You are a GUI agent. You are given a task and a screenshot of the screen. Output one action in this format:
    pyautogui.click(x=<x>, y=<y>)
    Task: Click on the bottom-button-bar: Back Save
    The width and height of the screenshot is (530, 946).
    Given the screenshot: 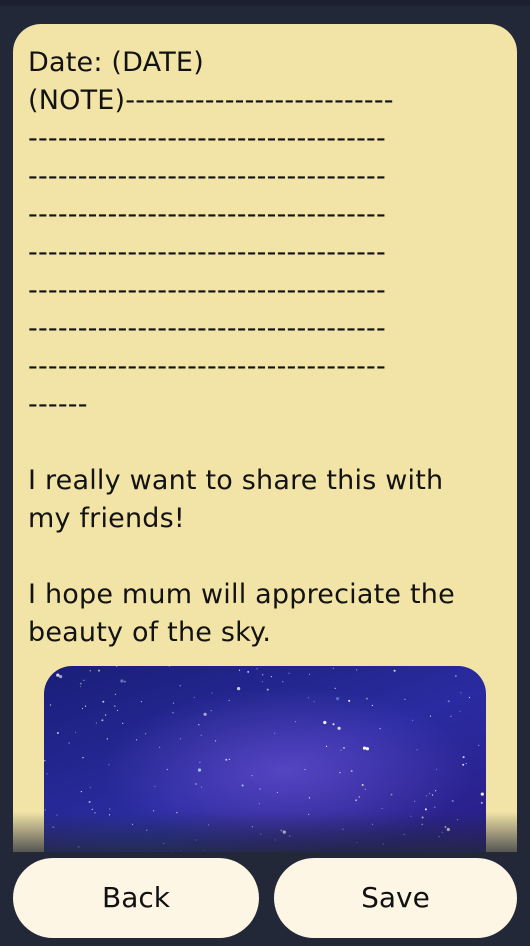 What is the action you would take?
    pyautogui.click(x=265, y=899)
    